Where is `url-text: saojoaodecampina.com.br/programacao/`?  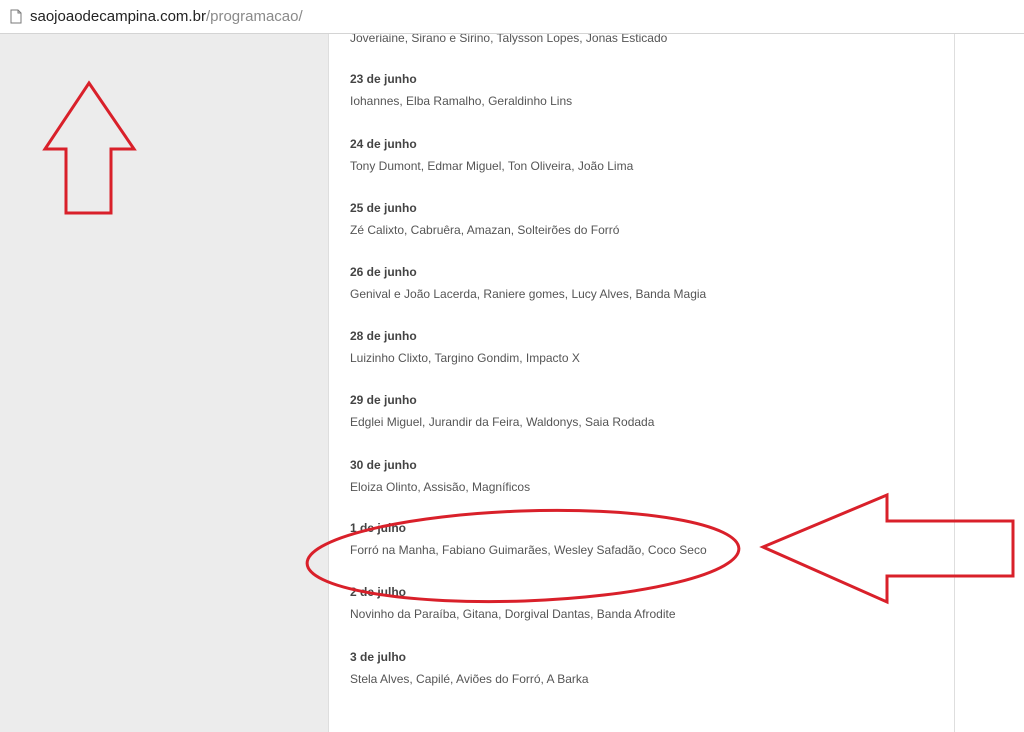 url-text: saojoaodecampina.com.br/programacao/ is located at coordinates (166, 17).